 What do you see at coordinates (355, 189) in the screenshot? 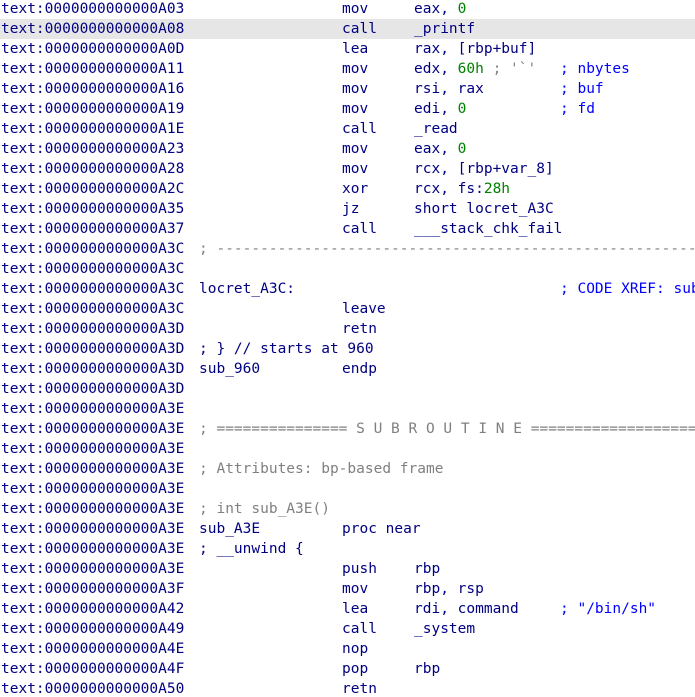
I see `instruction-mnemonic: xor` at bounding box center [355, 189].